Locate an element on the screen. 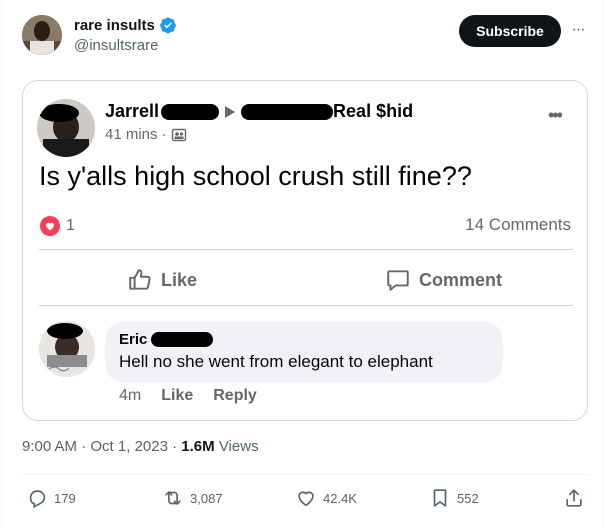 This screenshot has height=527, width=605. like-button: Like is located at coordinates (162, 280).